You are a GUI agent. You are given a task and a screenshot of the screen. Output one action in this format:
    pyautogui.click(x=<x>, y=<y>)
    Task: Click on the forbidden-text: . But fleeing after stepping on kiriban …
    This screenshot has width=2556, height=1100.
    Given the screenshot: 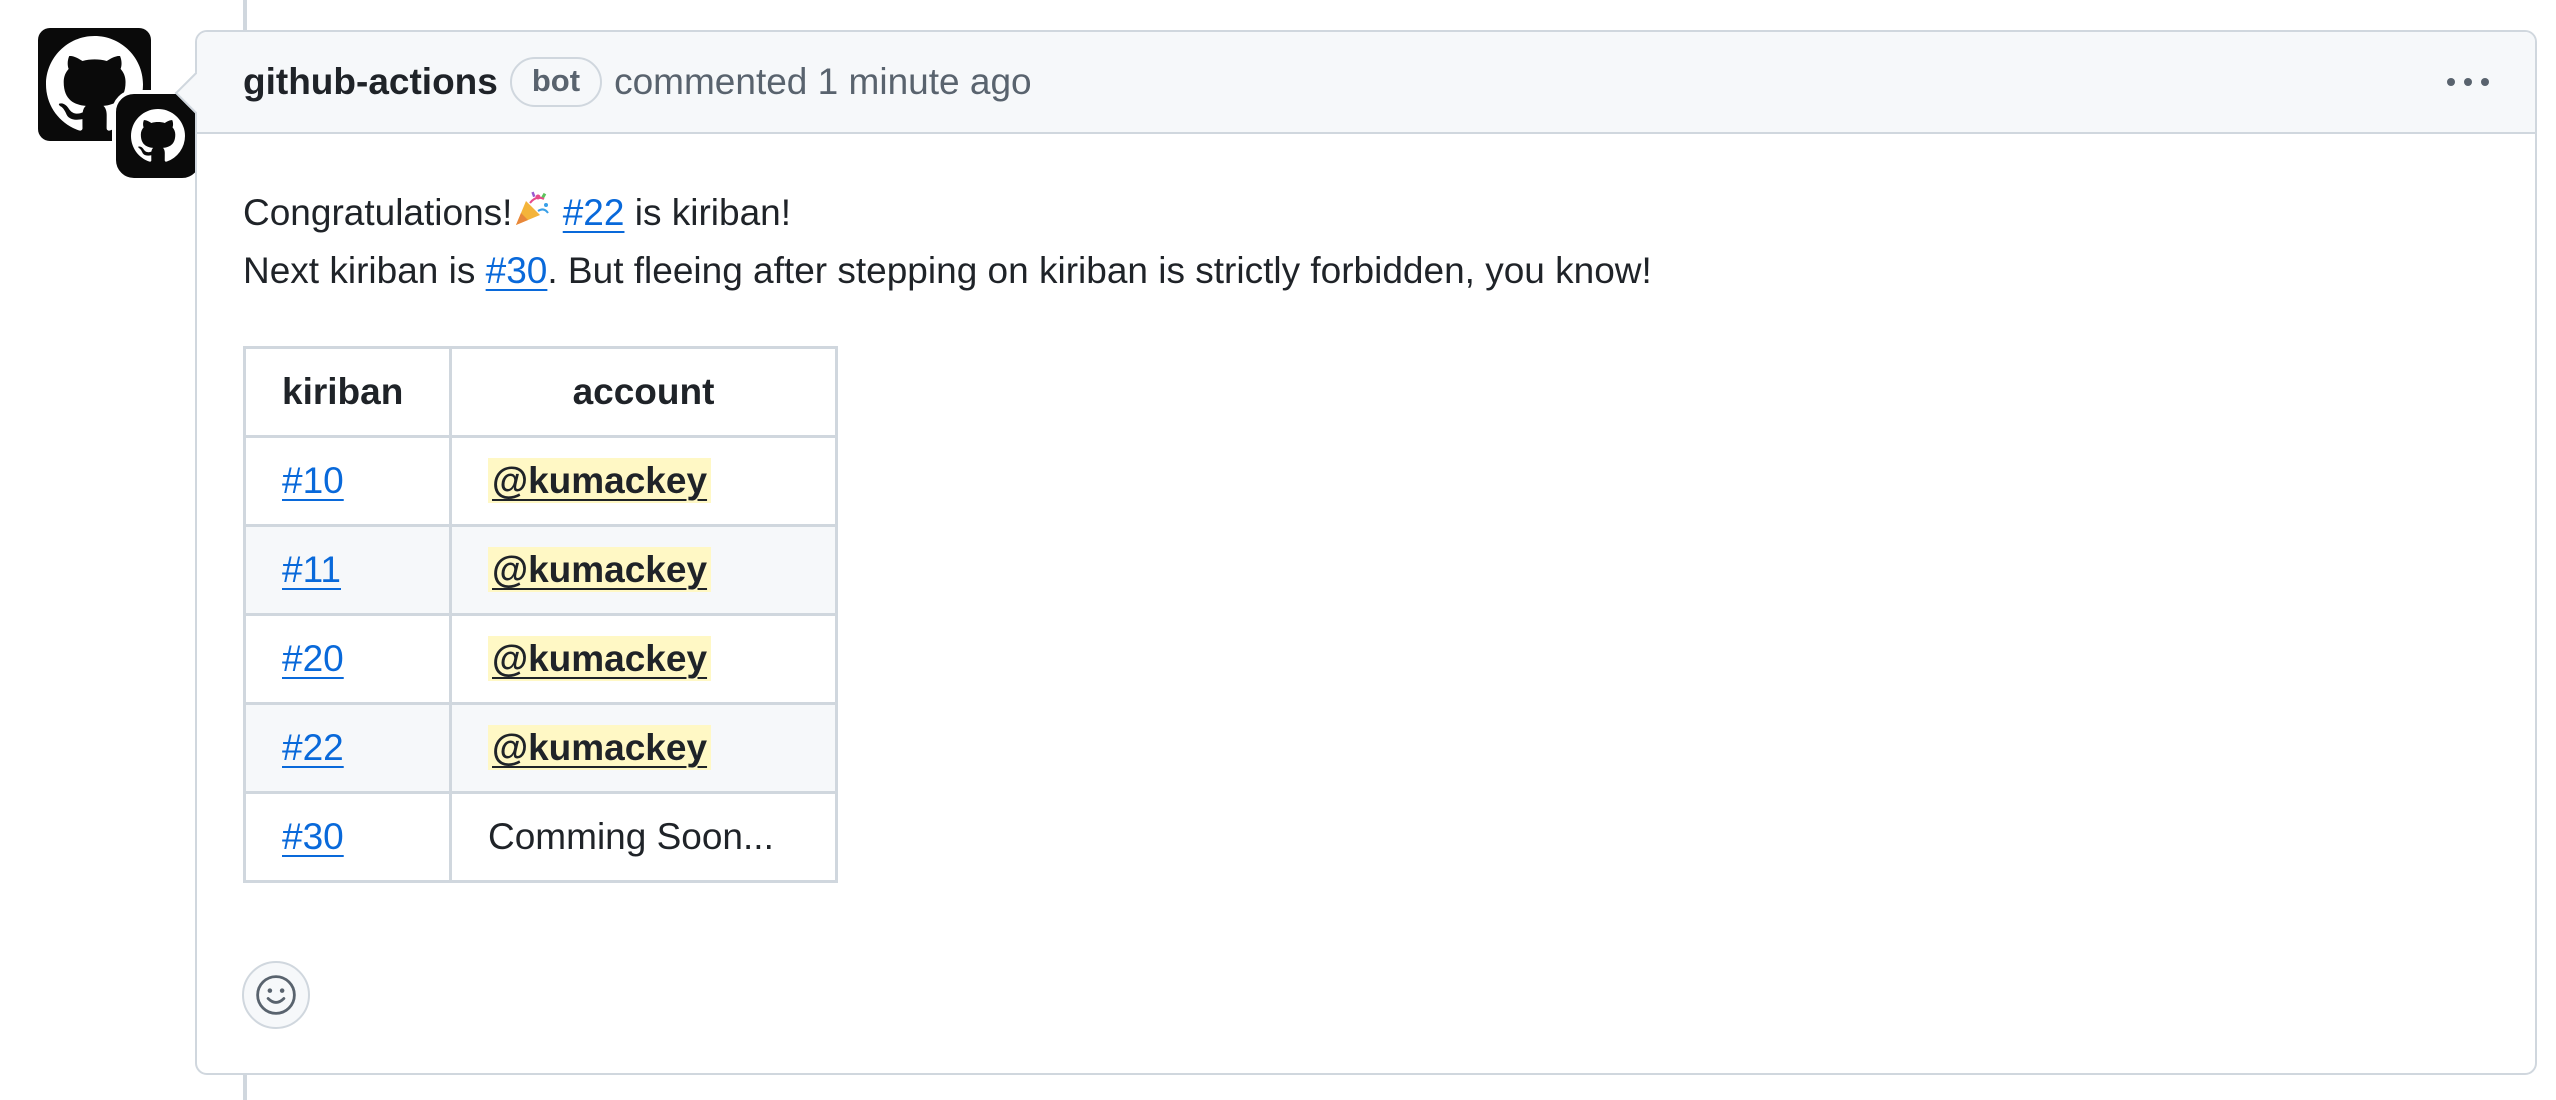 What is the action you would take?
    pyautogui.click(x=1099, y=270)
    